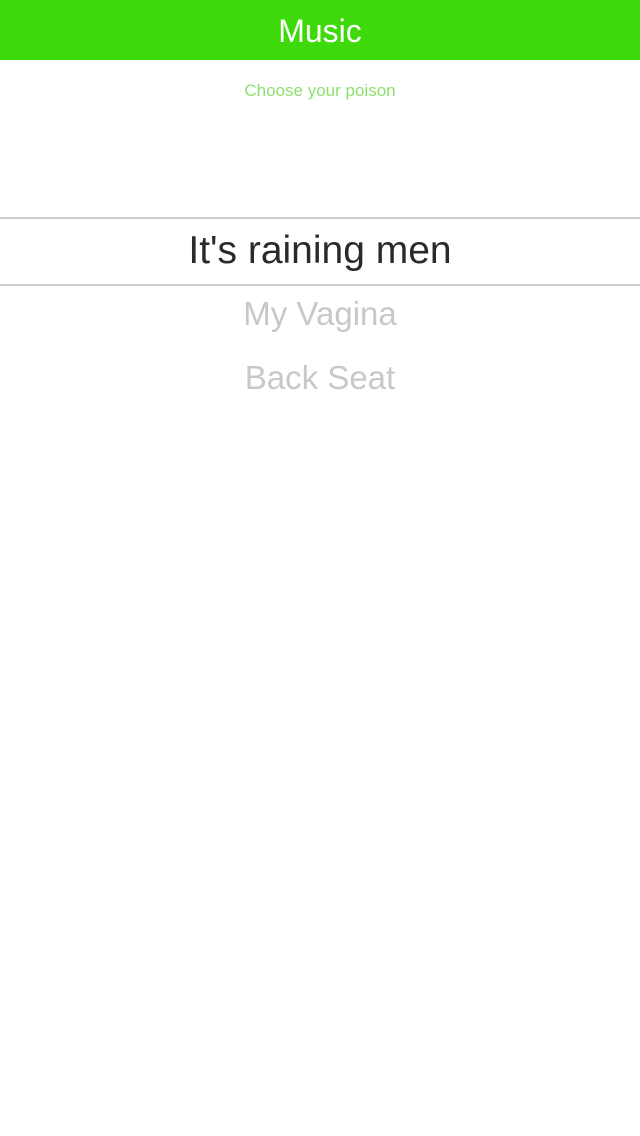 This screenshot has height=1136, width=640. What do you see at coordinates (320, 251) in the screenshot?
I see `picker-option-selected: It's raining men` at bounding box center [320, 251].